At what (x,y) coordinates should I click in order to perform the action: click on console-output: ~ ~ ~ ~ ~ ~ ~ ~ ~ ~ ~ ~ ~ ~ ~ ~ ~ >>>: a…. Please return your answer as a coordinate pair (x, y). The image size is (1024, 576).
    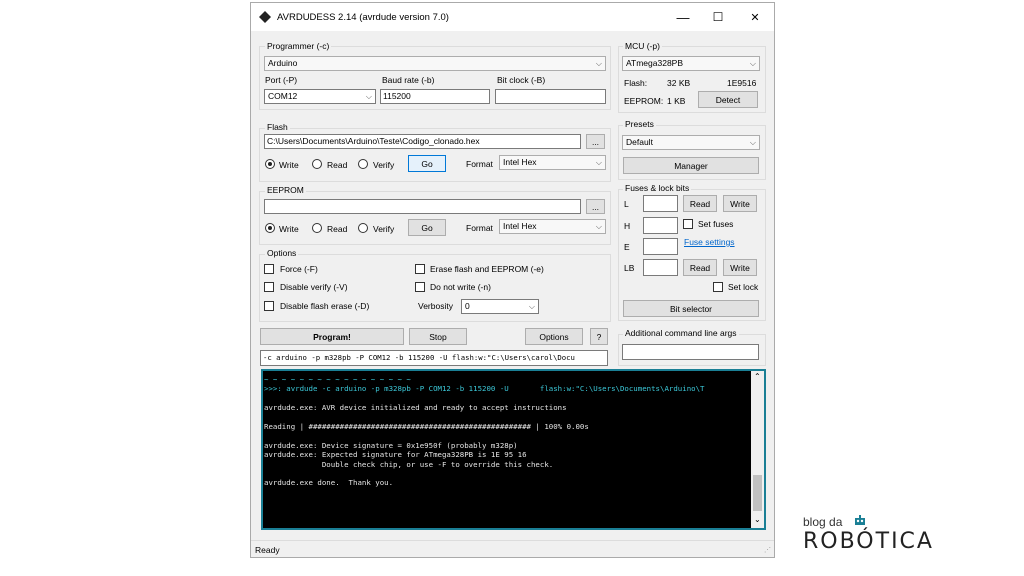
    Looking at the image, I should click on (513, 449).